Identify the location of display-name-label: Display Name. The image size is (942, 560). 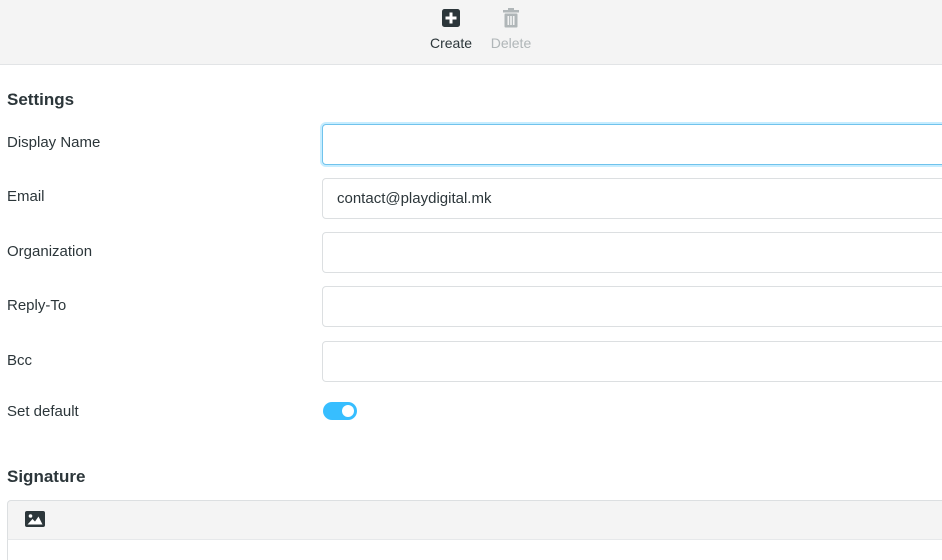
(54, 142).